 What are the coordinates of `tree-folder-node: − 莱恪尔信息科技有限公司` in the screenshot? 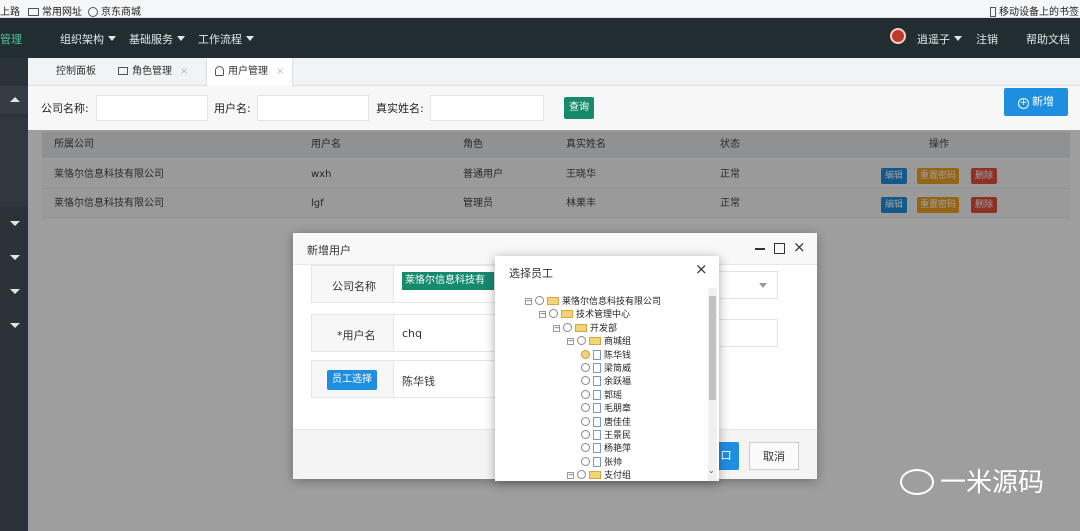 It's located at (593, 302).